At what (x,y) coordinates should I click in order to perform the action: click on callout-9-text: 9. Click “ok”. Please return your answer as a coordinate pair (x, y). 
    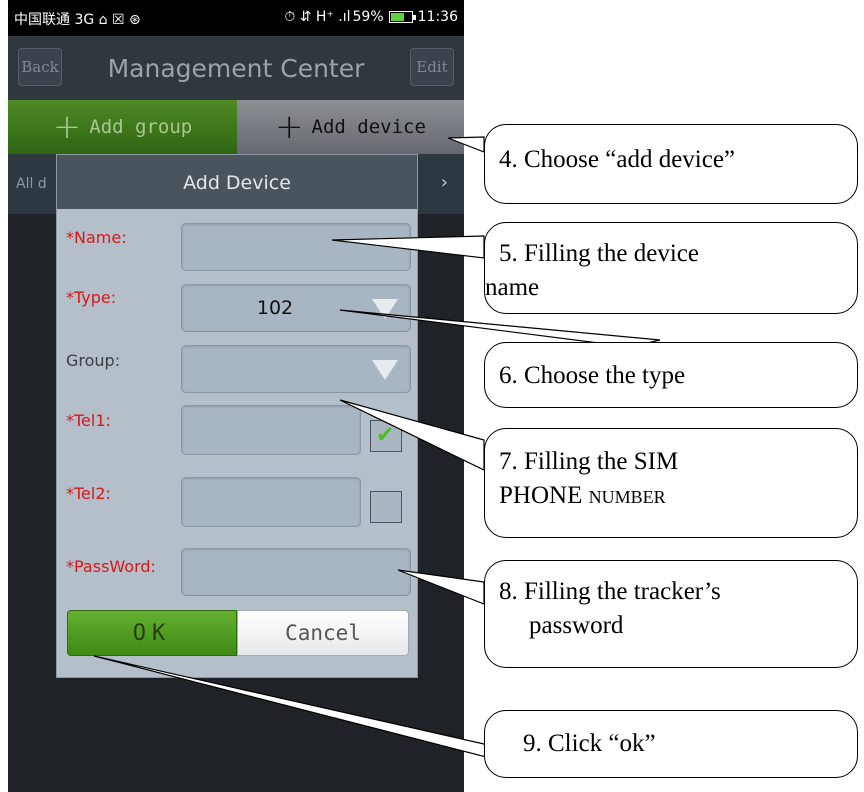
    Looking at the image, I should click on (589, 743).